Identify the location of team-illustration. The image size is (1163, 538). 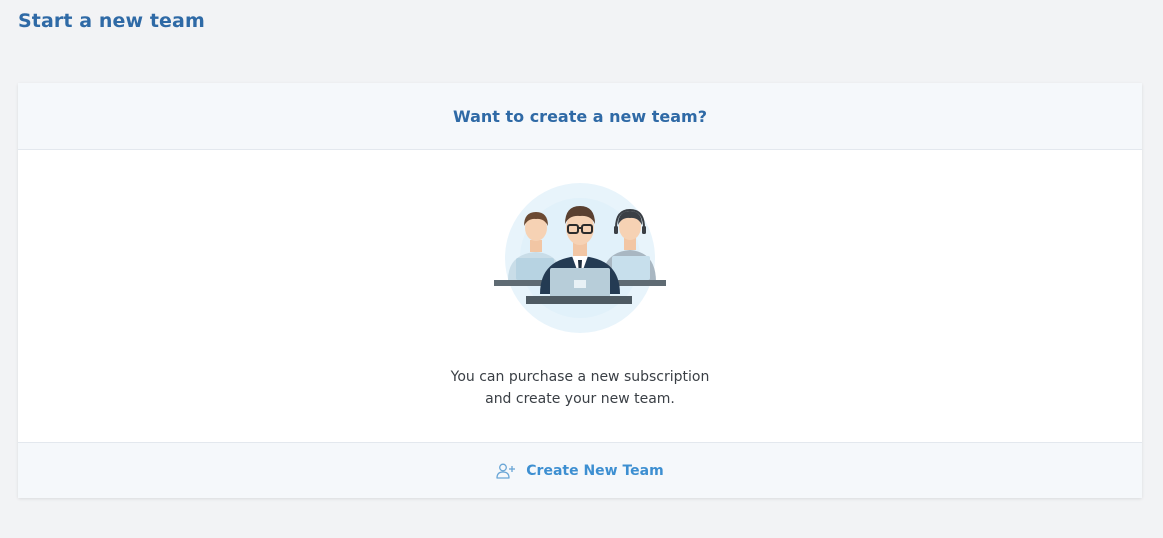
(580, 258).